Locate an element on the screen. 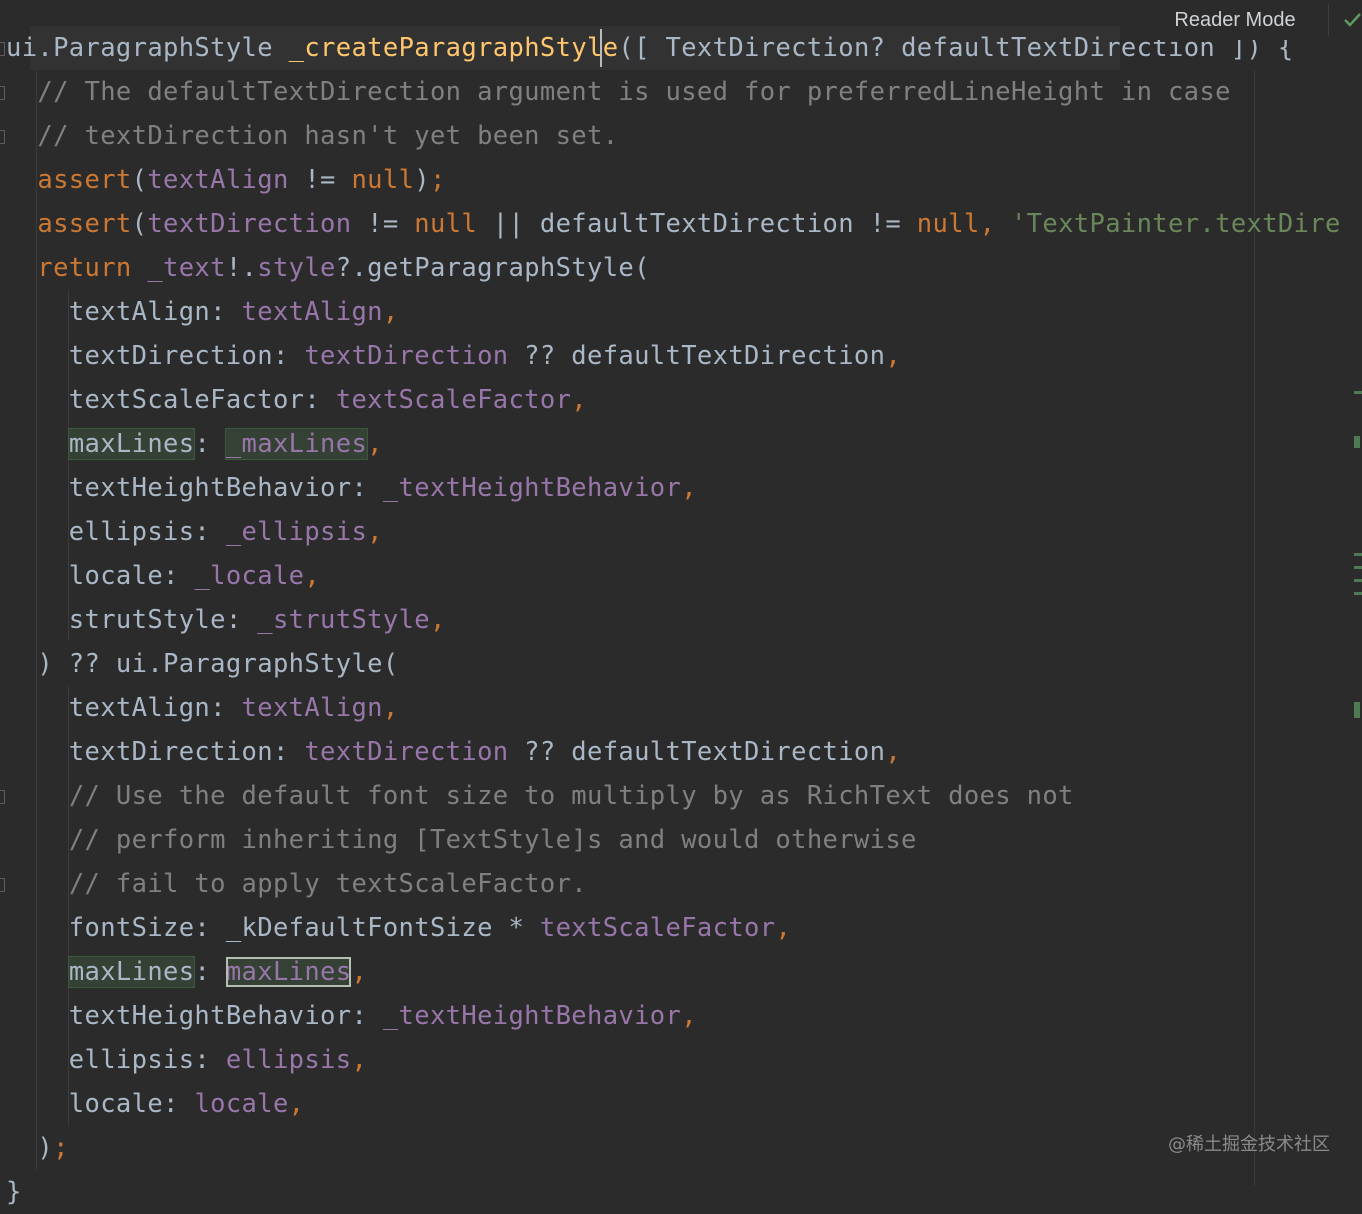 The width and height of the screenshot is (1362, 1214). code-line: // textDirection hasn't yet been set. is located at coordinates (312, 136).